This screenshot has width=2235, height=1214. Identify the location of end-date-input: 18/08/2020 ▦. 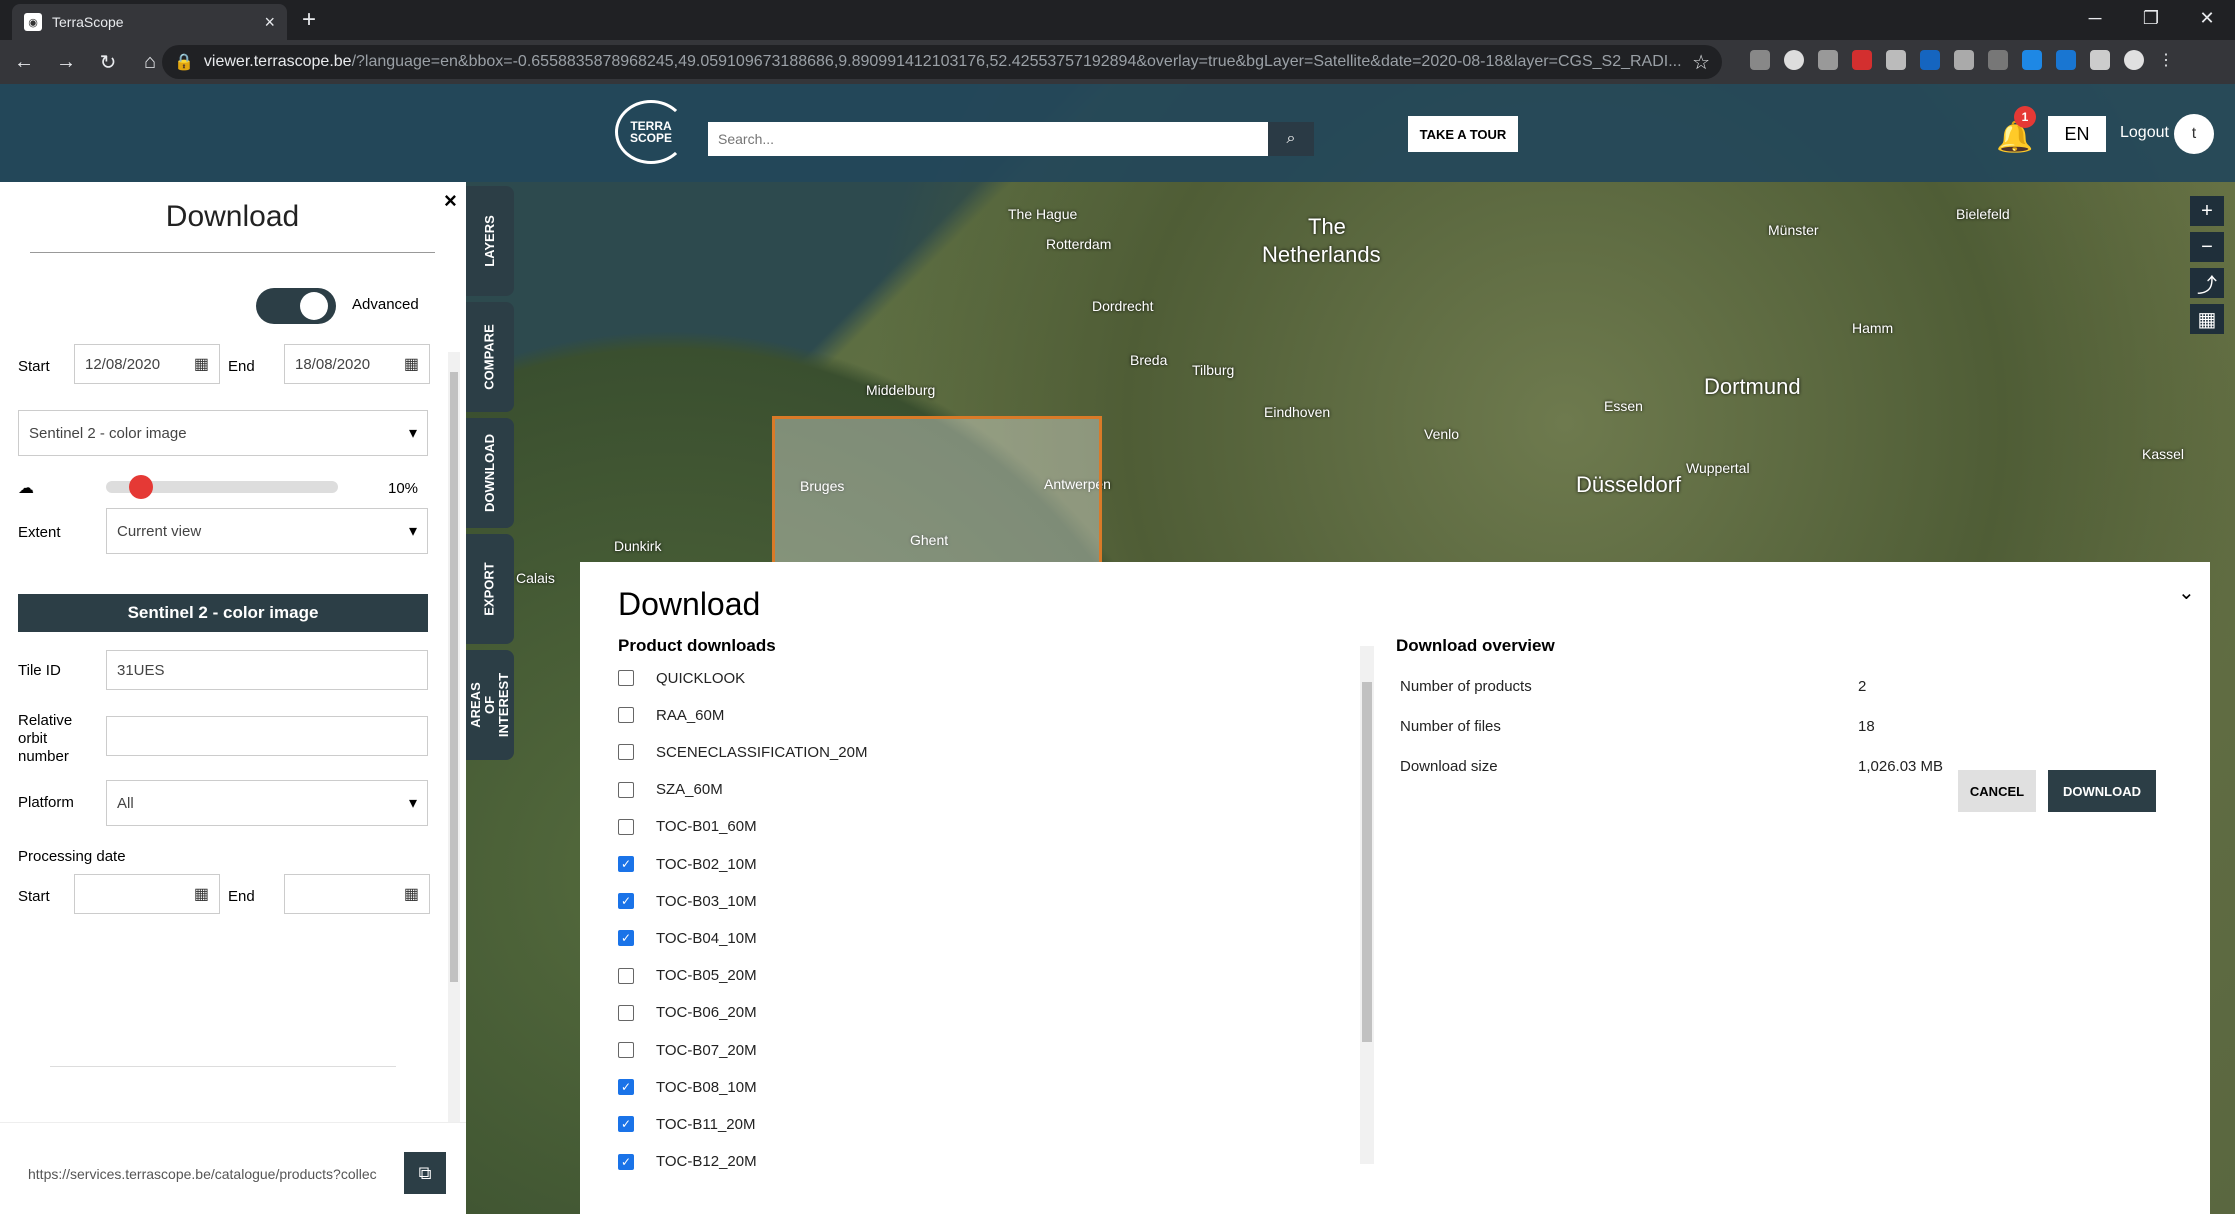
(357, 364).